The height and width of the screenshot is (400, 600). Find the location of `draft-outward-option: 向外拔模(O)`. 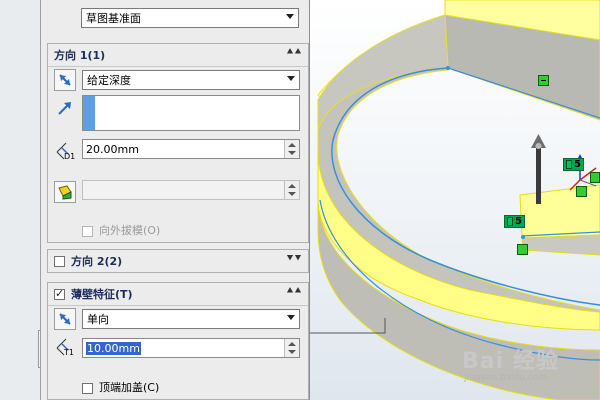

draft-outward-option: 向外拔模(O) is located at coordinates (121, 230).